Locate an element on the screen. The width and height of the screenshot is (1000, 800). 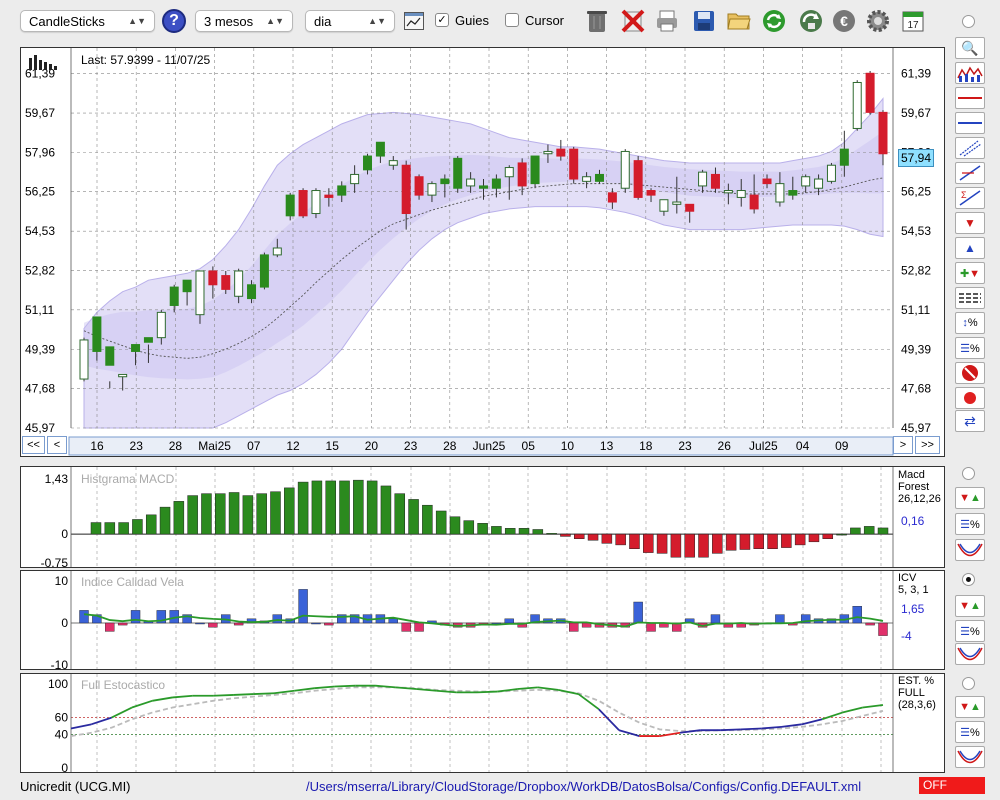
indicator-curve-icon is located at coordinates (970, 654).